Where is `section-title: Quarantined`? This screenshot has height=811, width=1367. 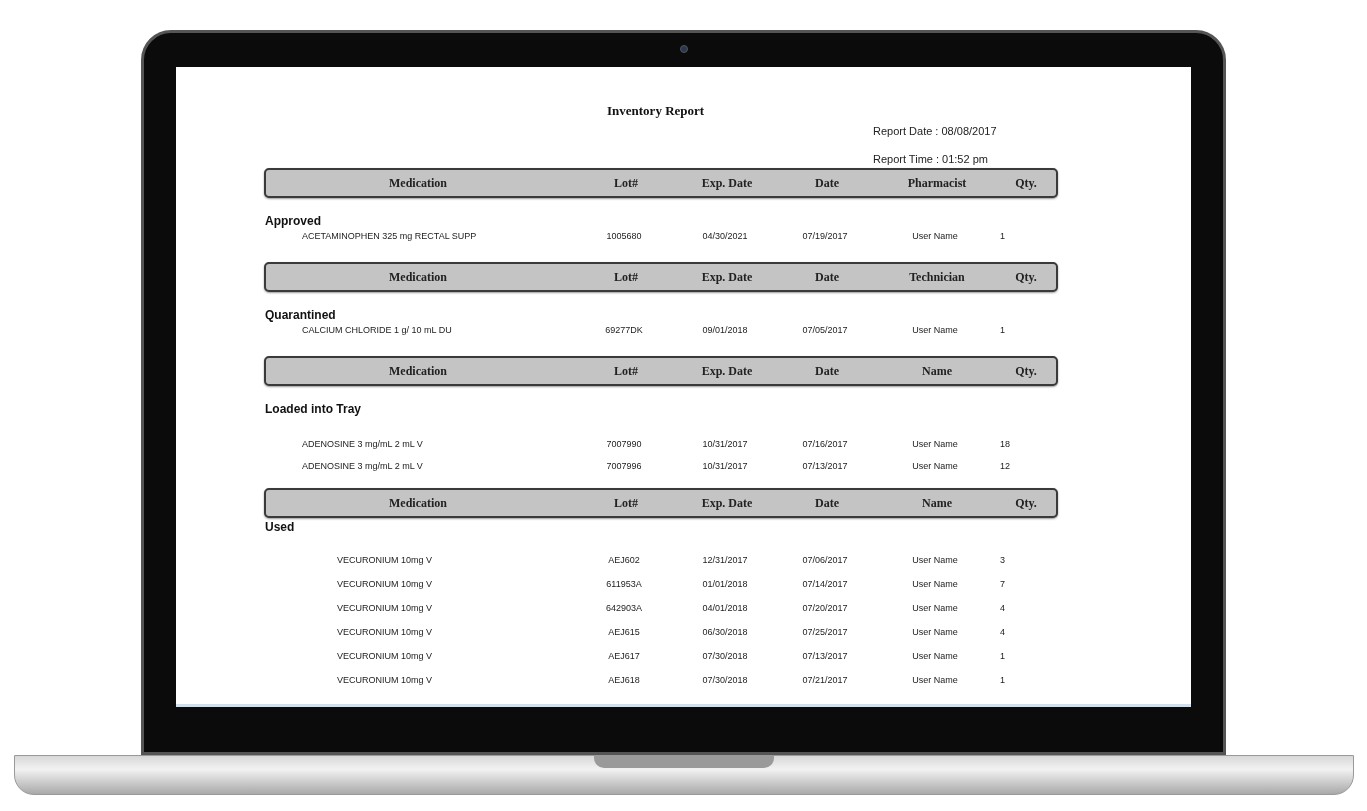
section-title: Quarantined is located at coordinates (300, 315).